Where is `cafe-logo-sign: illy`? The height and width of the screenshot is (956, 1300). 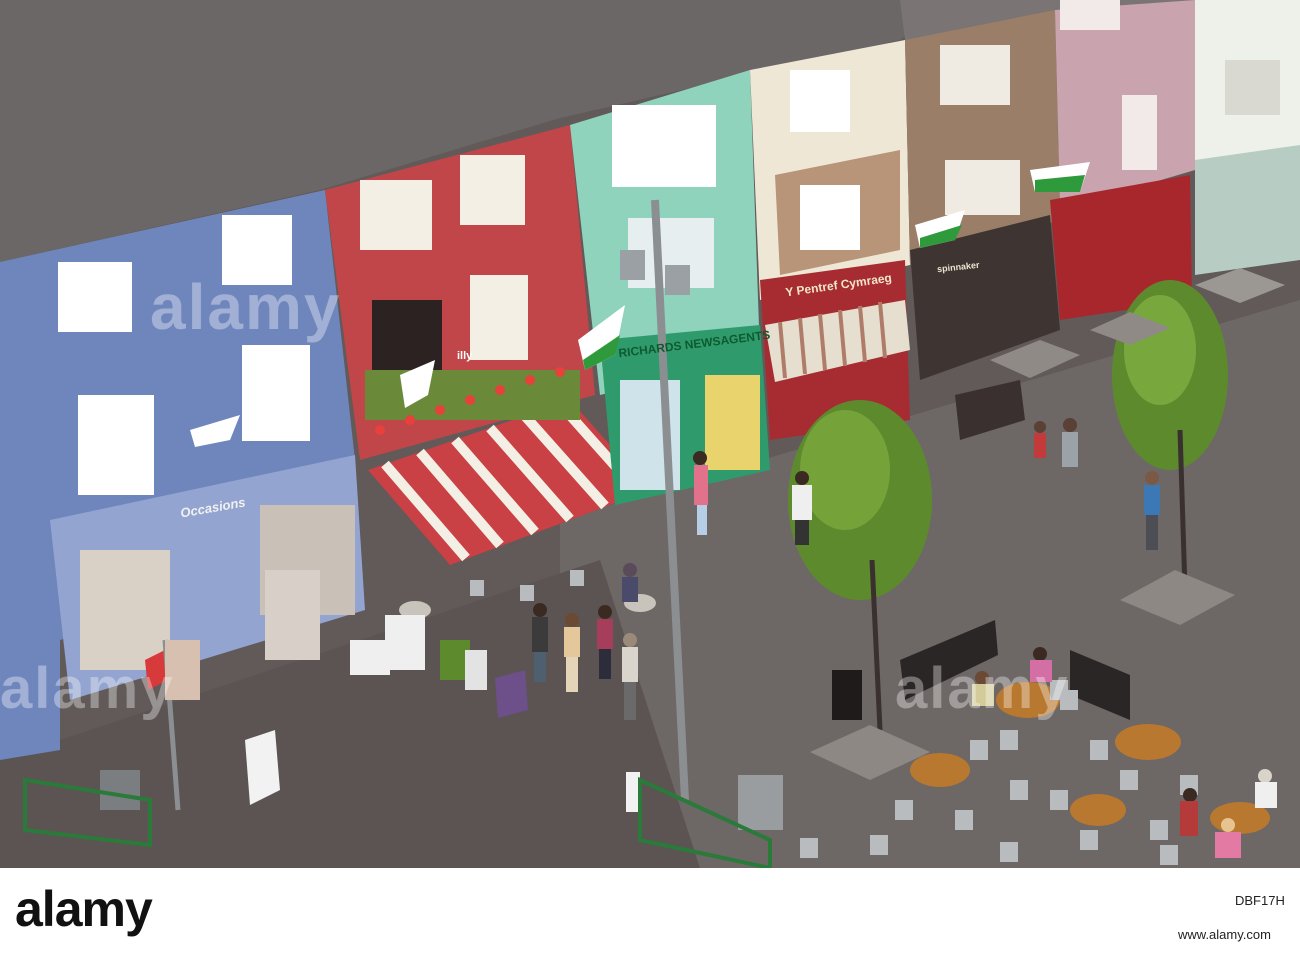 cafe-logo-sign: illy is located at coordinates (465, 356).